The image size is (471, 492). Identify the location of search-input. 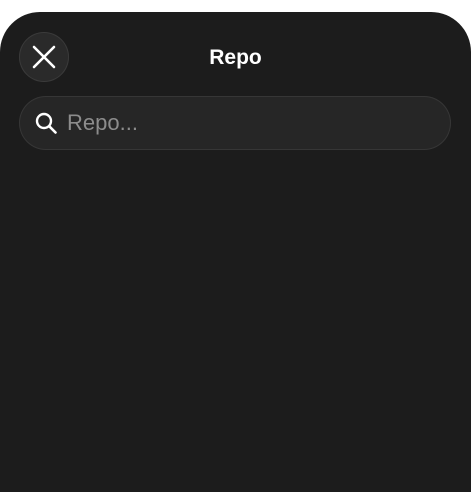
(252, 123).